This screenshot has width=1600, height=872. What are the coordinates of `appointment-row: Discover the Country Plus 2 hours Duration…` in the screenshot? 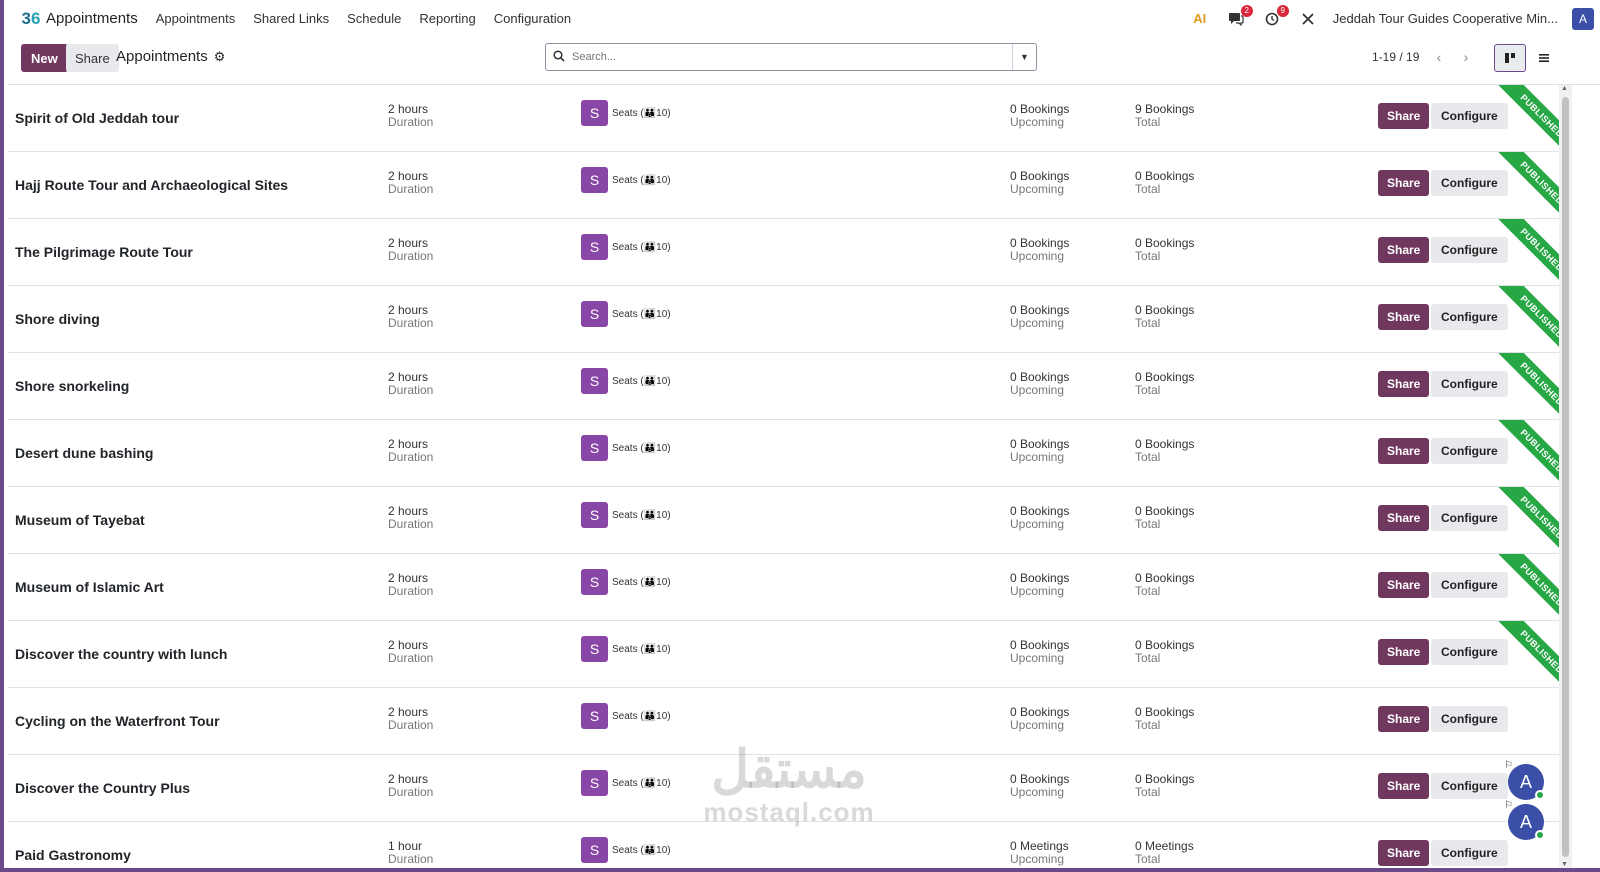 It's located at (783, 788).